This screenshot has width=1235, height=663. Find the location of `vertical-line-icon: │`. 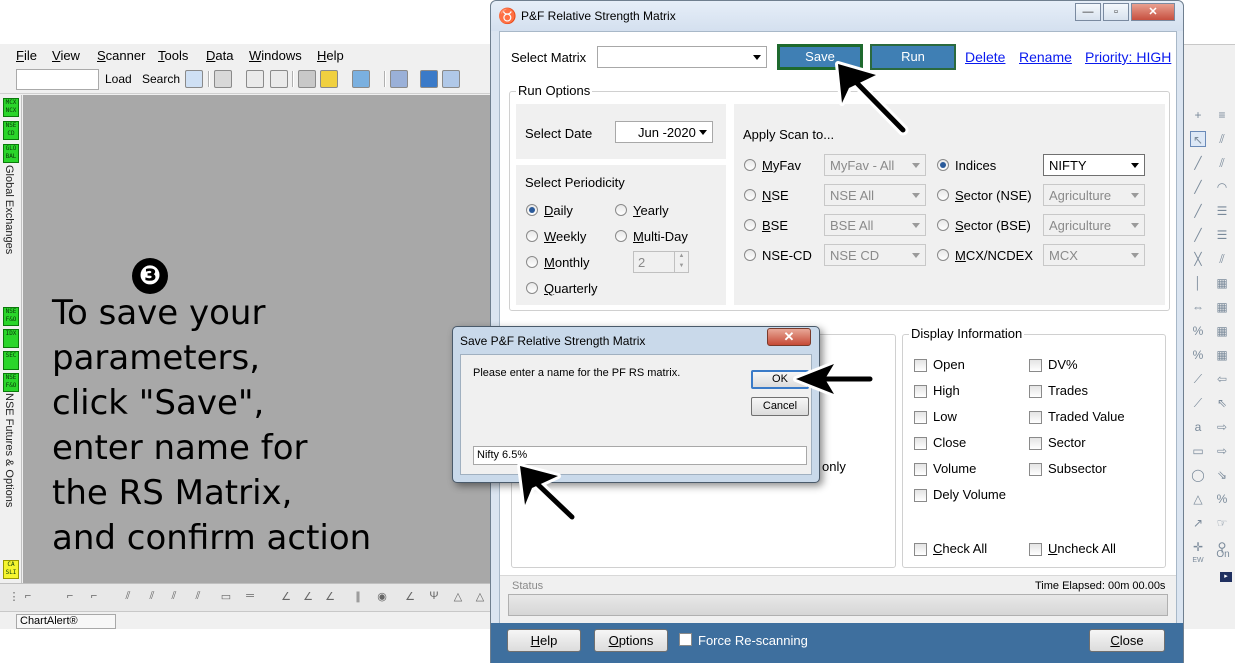

vertical-line-icon: │ is located at coordinates (1198, 283).